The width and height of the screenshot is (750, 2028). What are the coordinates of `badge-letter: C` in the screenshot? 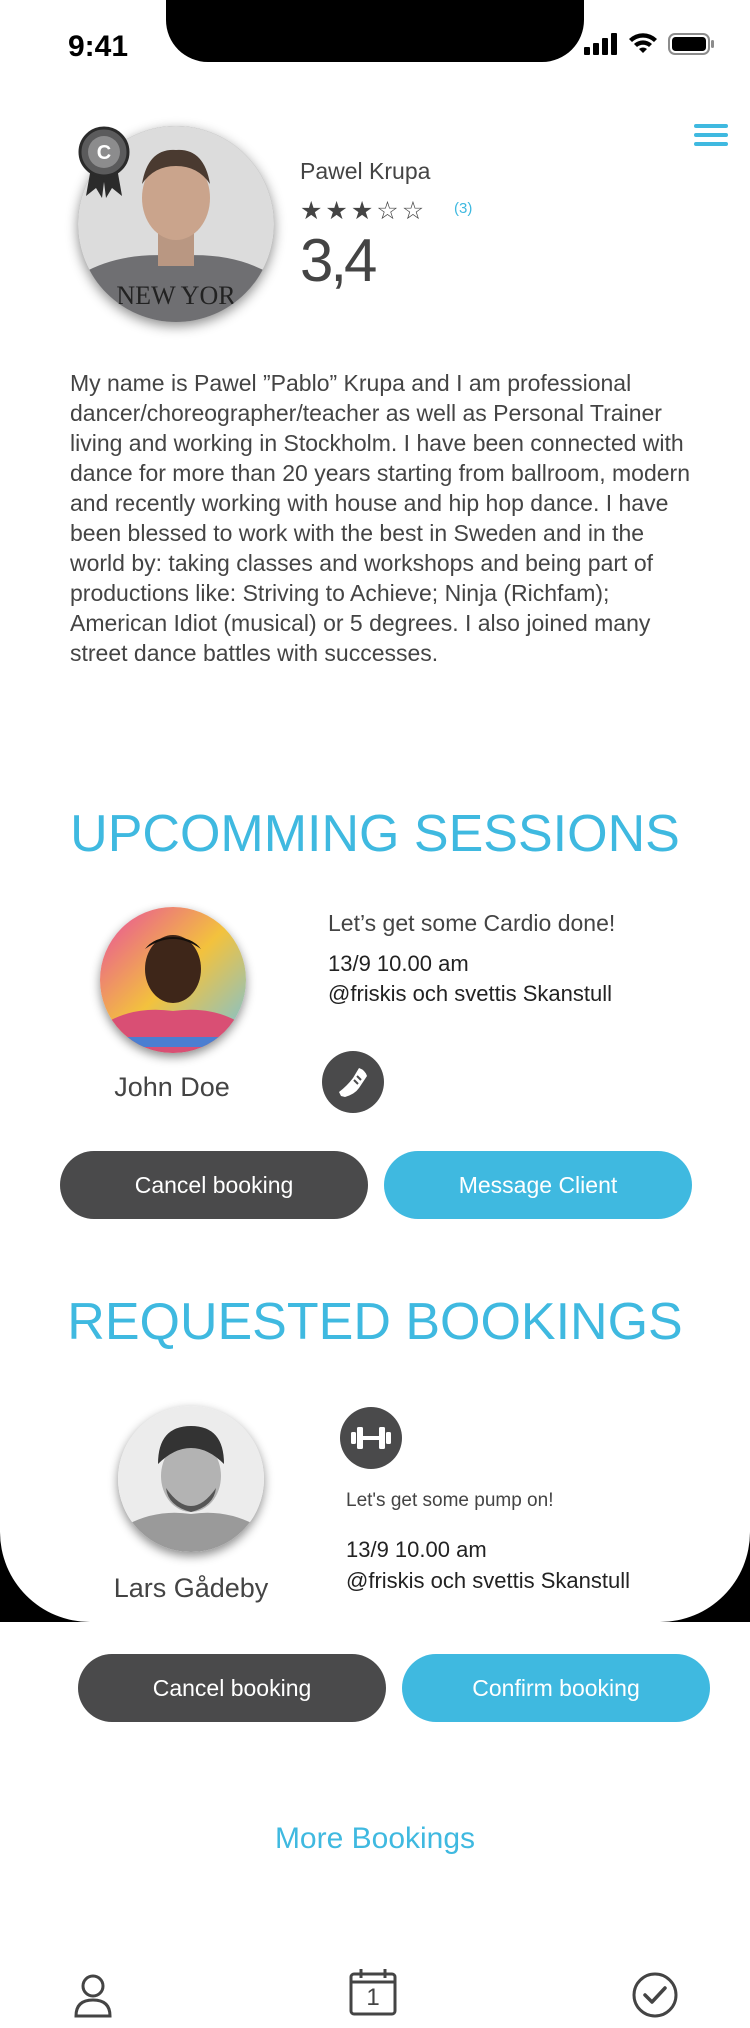 It's located at (104, 153).